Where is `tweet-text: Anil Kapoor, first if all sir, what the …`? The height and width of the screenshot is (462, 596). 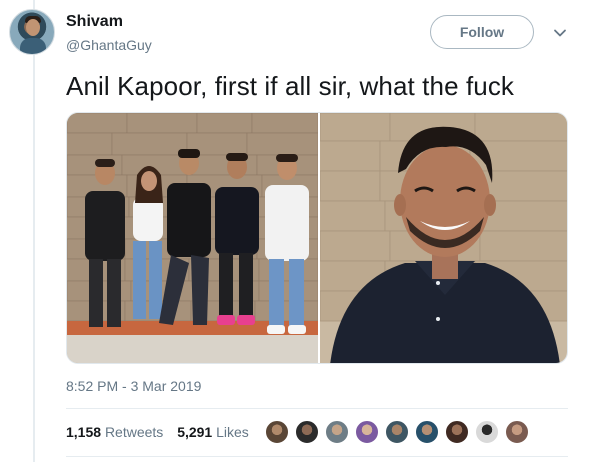
tweet-text: Anil Kapoor, first if all sir, what the … is located at coordinates (290, 86).